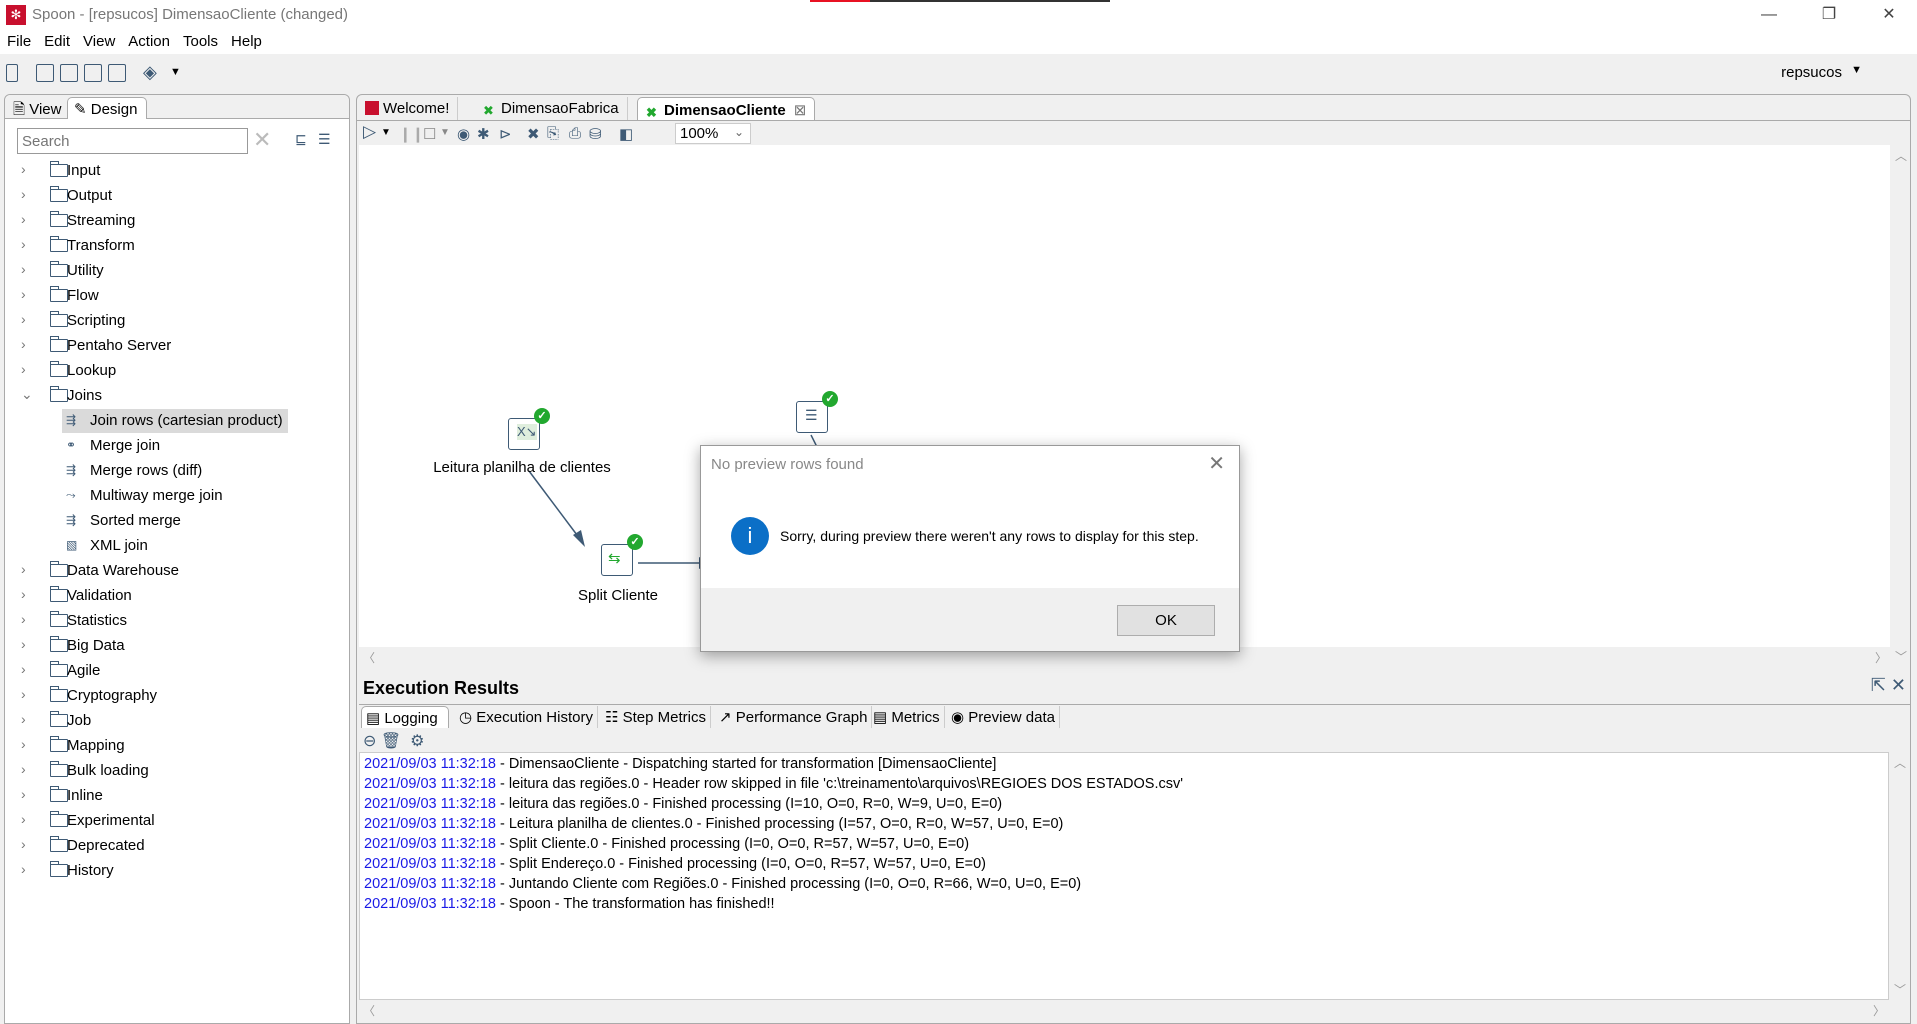 Image resolution: width=1917 pixels, height=1024 pixels. I want to click on repository-dropdown-icon: ▼, so click(1856, 70).